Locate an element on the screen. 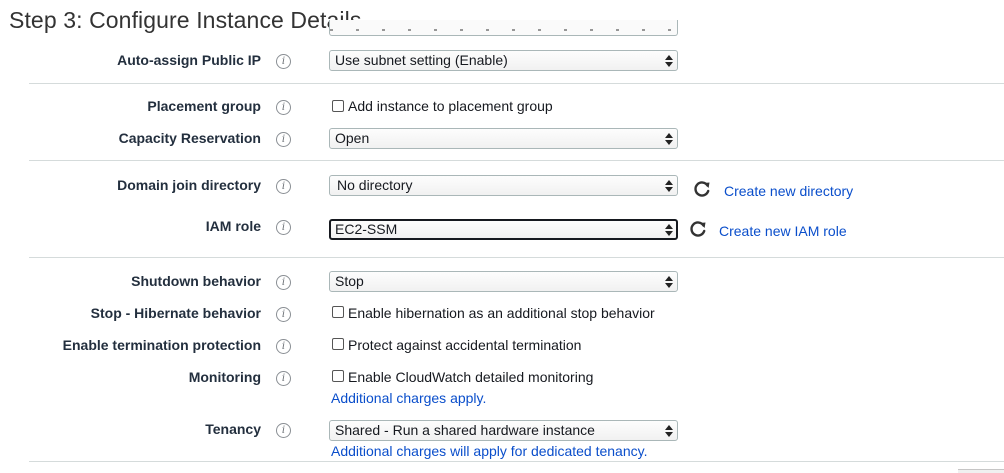  domain-join-info-icon: i is located at coordinates (283, 186).